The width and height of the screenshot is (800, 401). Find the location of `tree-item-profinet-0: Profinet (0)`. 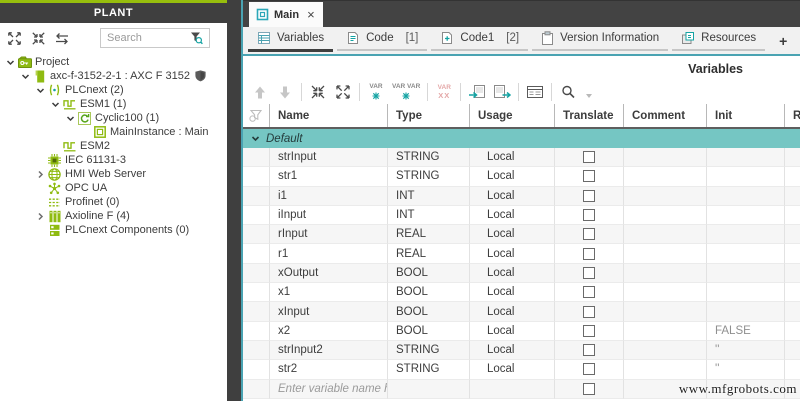

tree-item-profinet-0: Profinet (0) is located at coordinates (113, 202).